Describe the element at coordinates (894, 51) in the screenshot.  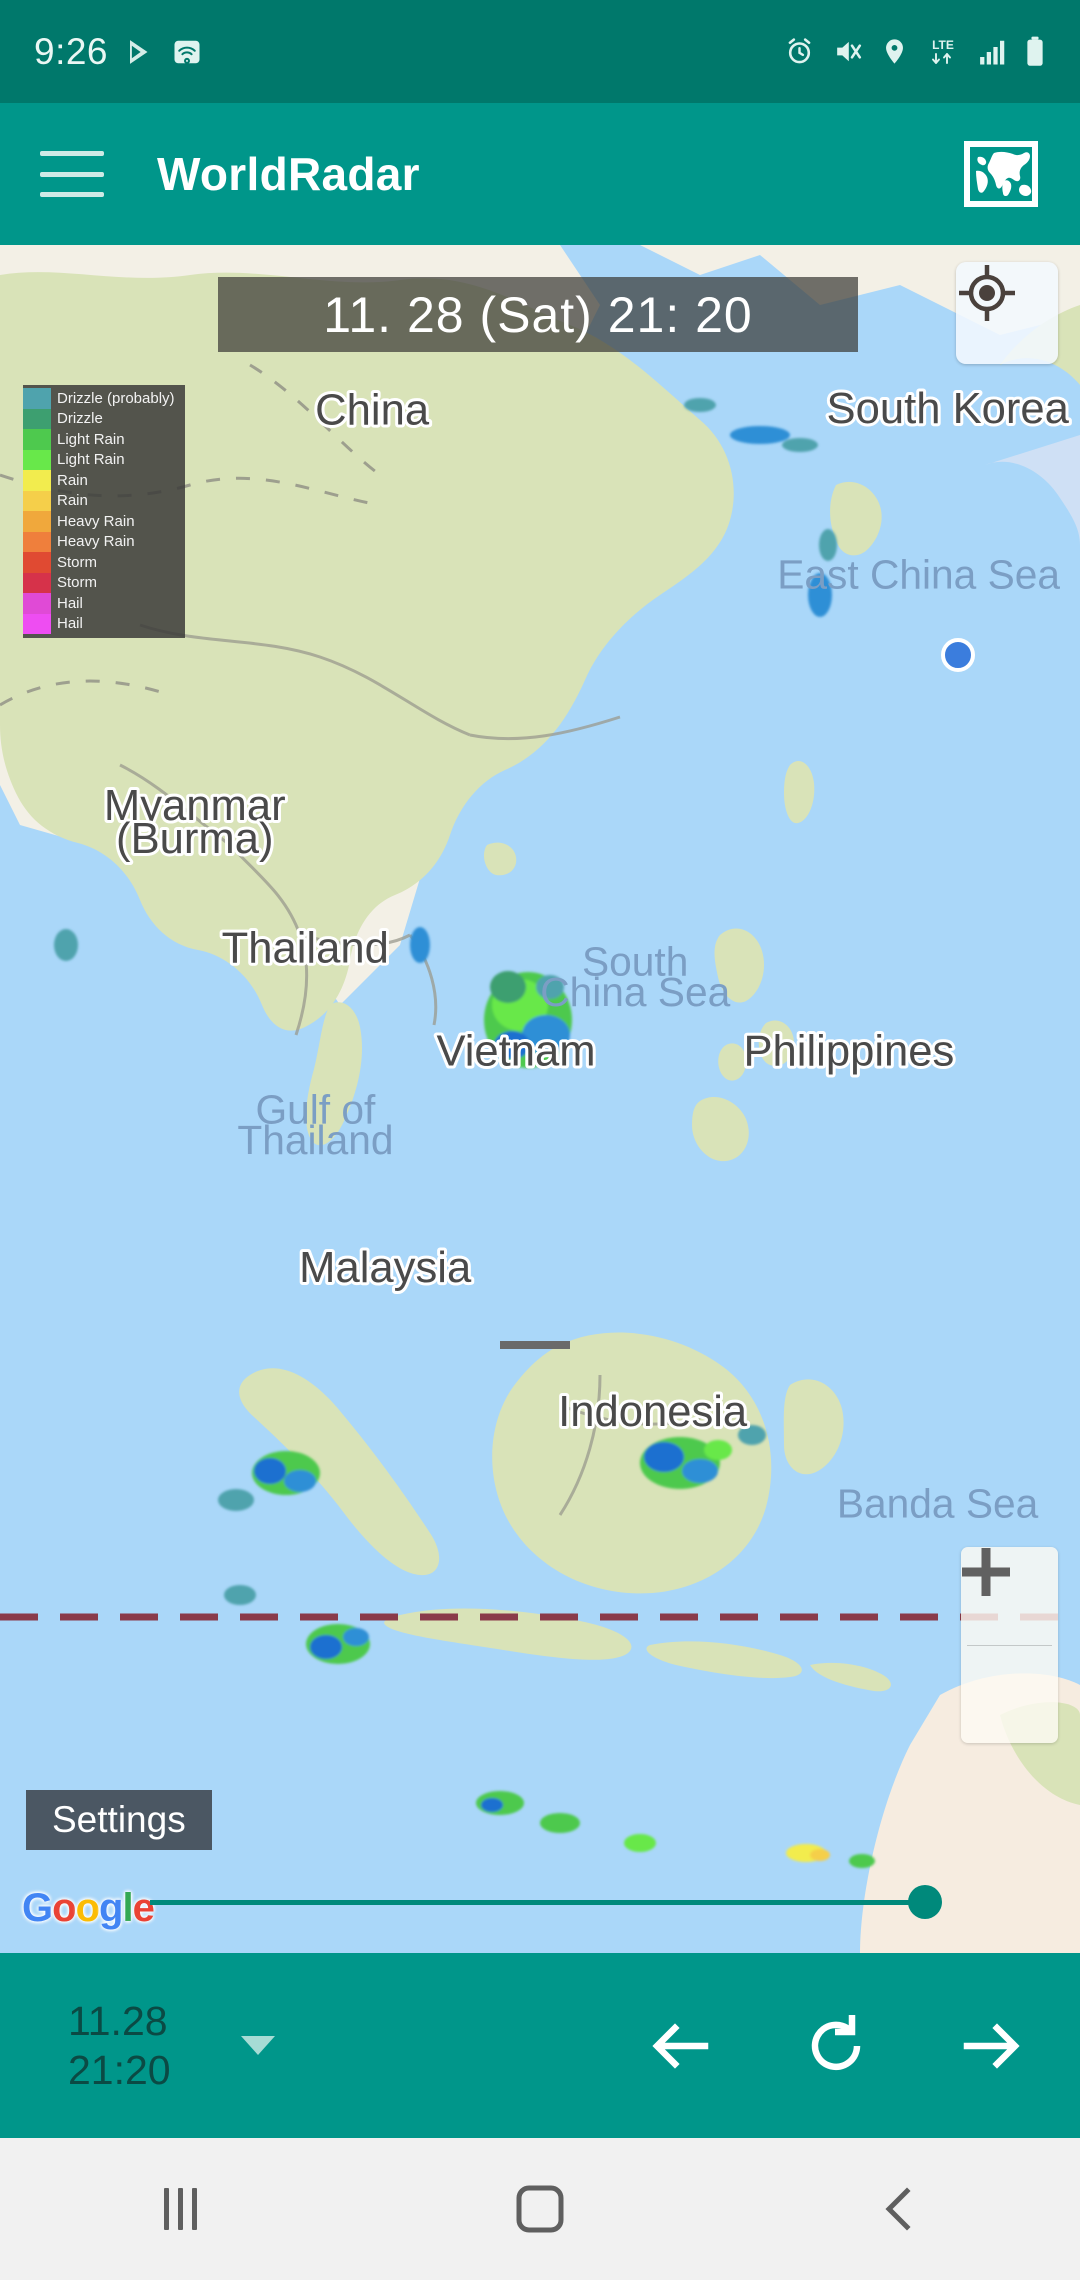
I see `location-icon` at that location.